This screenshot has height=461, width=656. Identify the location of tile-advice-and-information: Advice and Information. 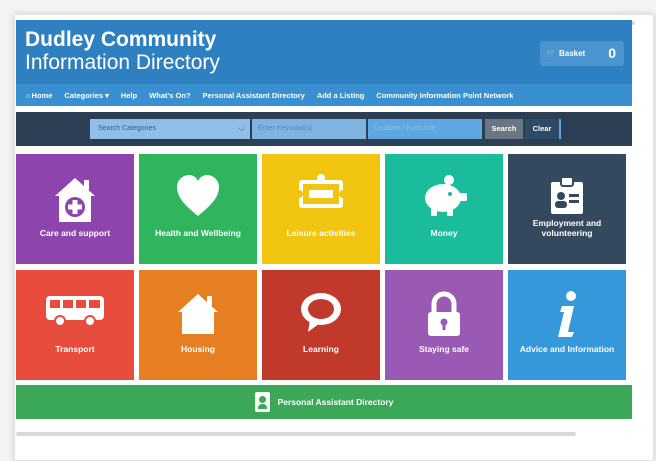
(567, 325).